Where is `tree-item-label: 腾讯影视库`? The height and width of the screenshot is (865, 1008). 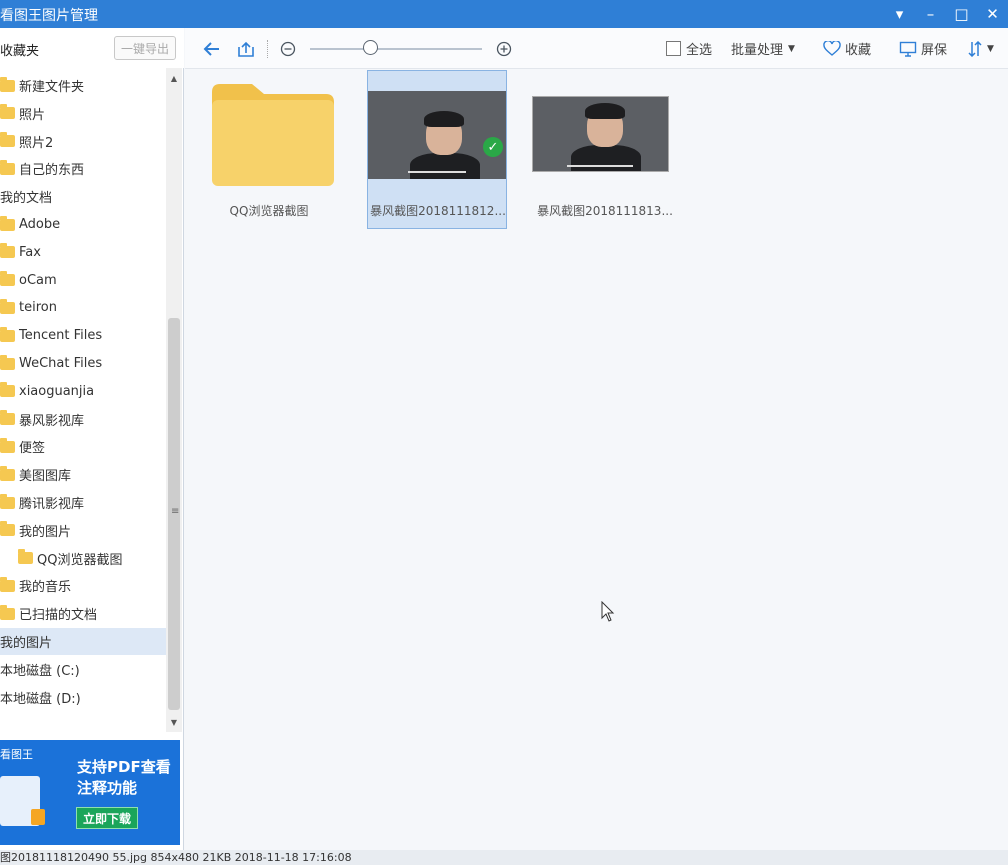 tree-item-label: 腾讯影视库 is located at coordinates (52, 504).